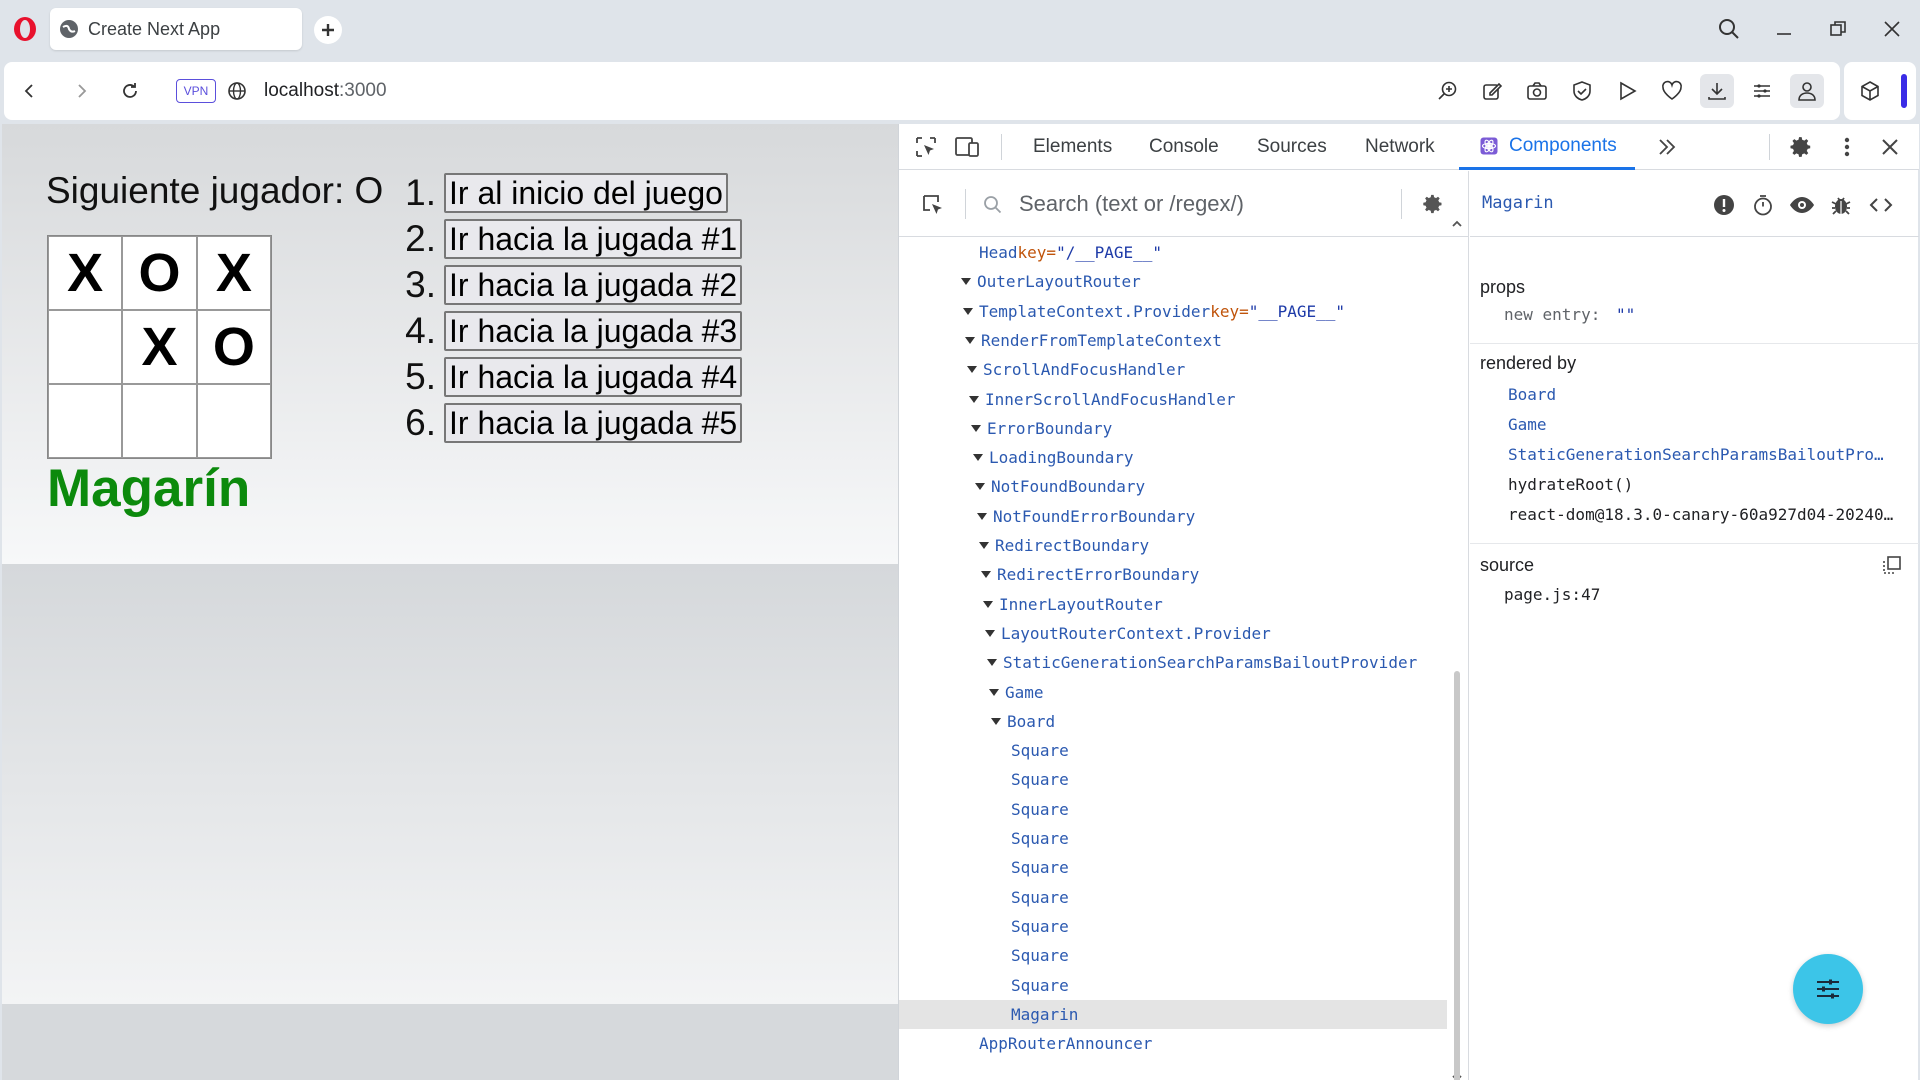  I want to click on tree-node: ErrorBoundary, so click(1041, 428).